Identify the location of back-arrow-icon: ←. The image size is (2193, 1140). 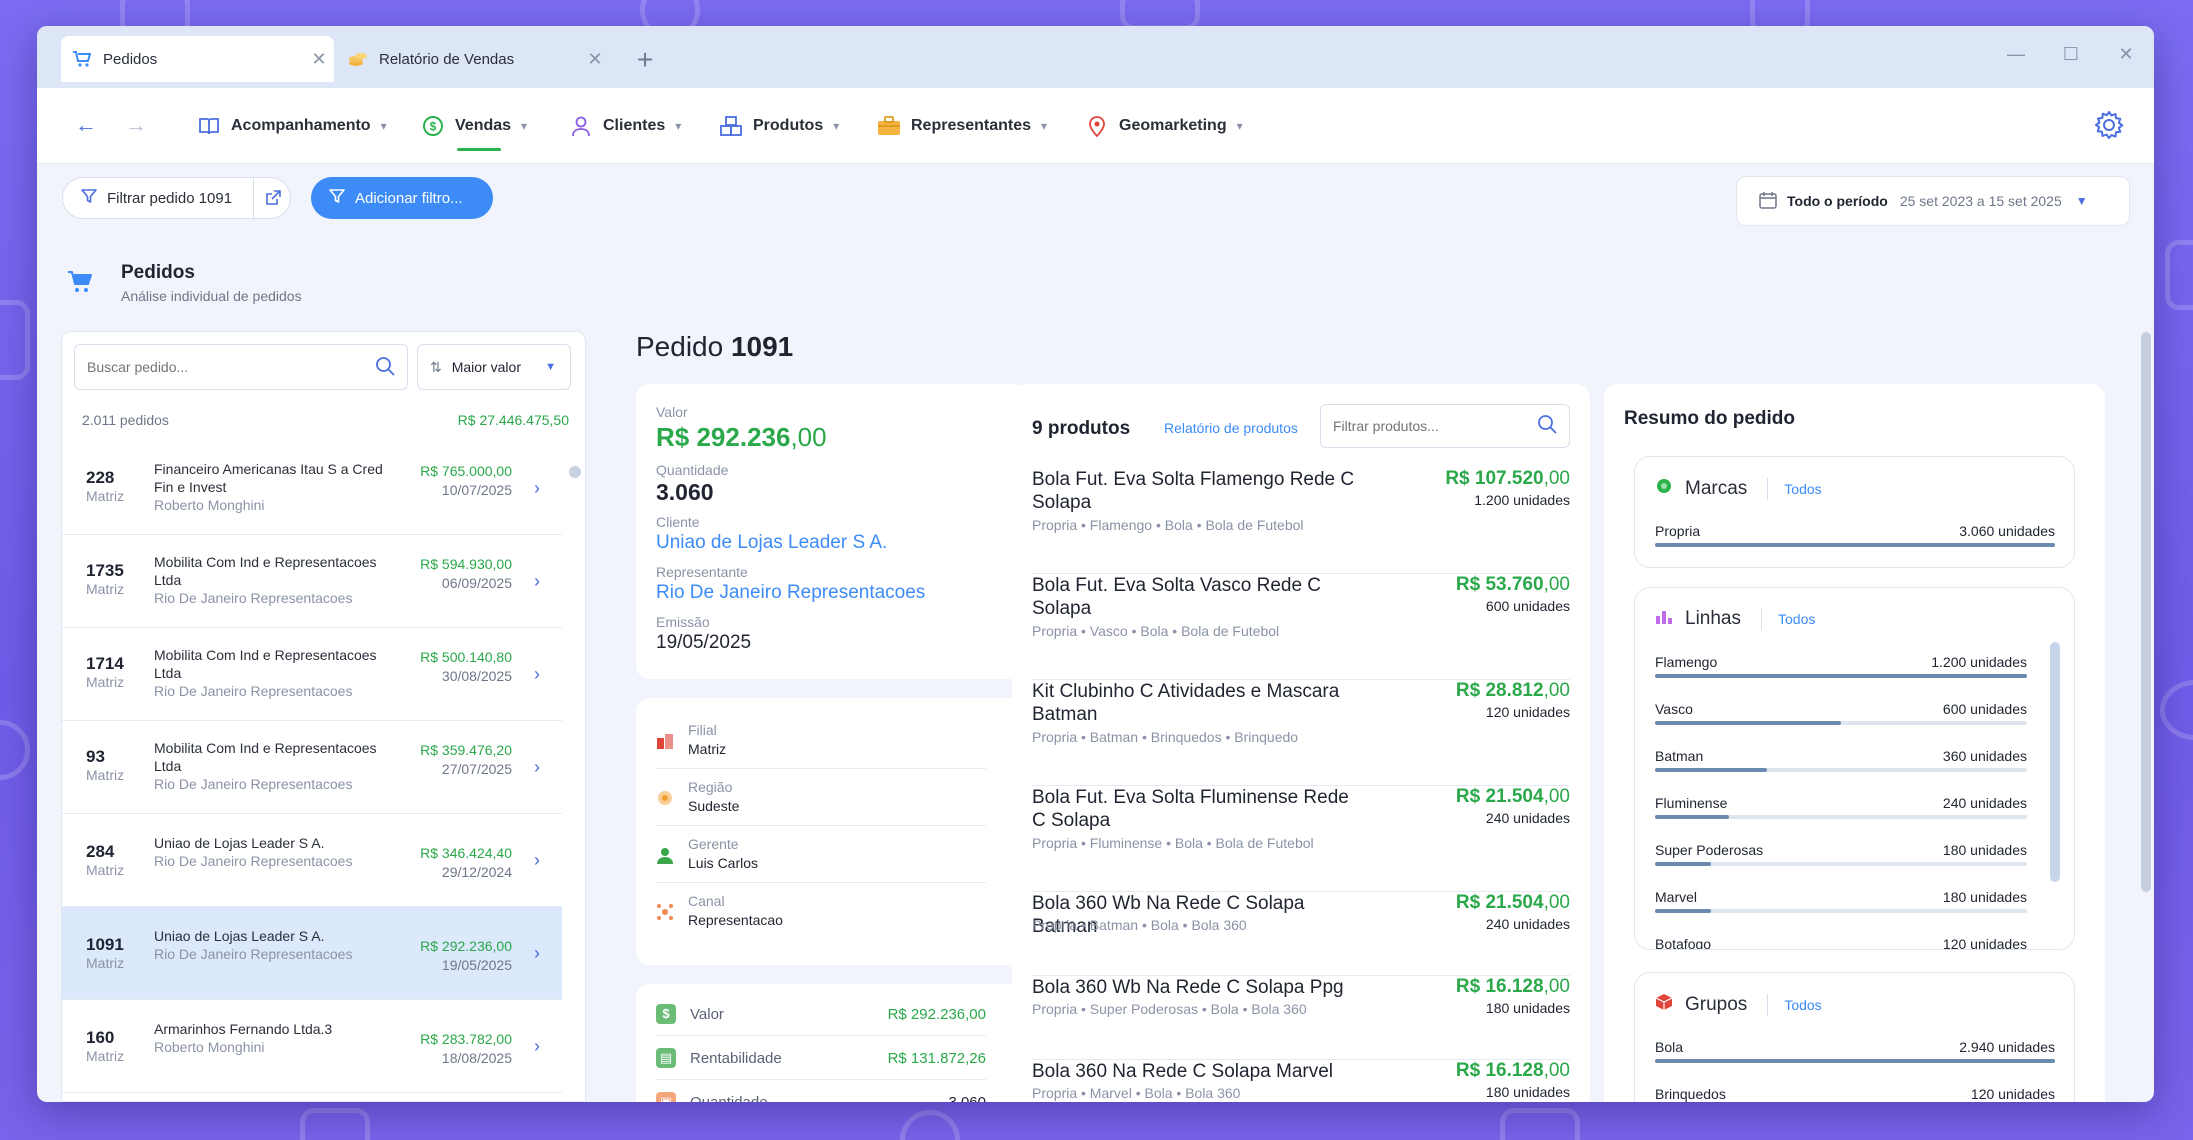
(86, 125).